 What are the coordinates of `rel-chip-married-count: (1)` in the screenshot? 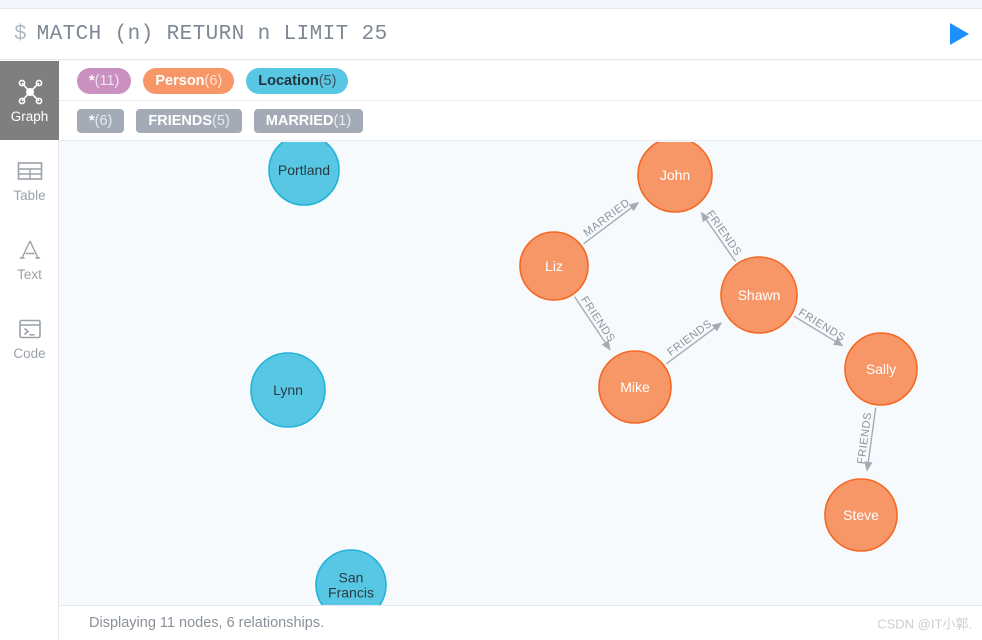 It's located at (342, 120).